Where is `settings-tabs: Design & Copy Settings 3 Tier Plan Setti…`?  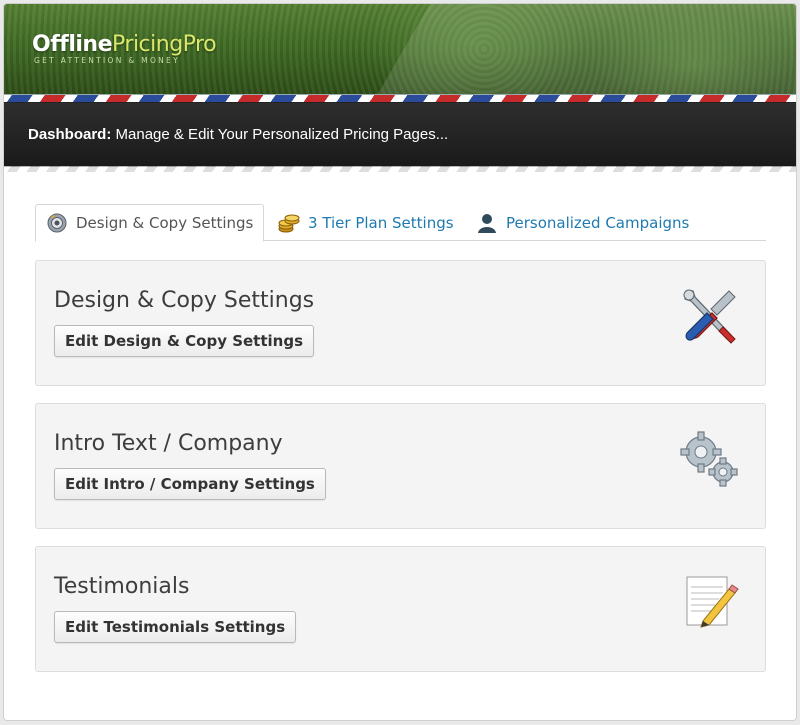
settings-tabs: Design & Copy Settings 3 Tier Plan Setti… is located at coordinates (400, 223).